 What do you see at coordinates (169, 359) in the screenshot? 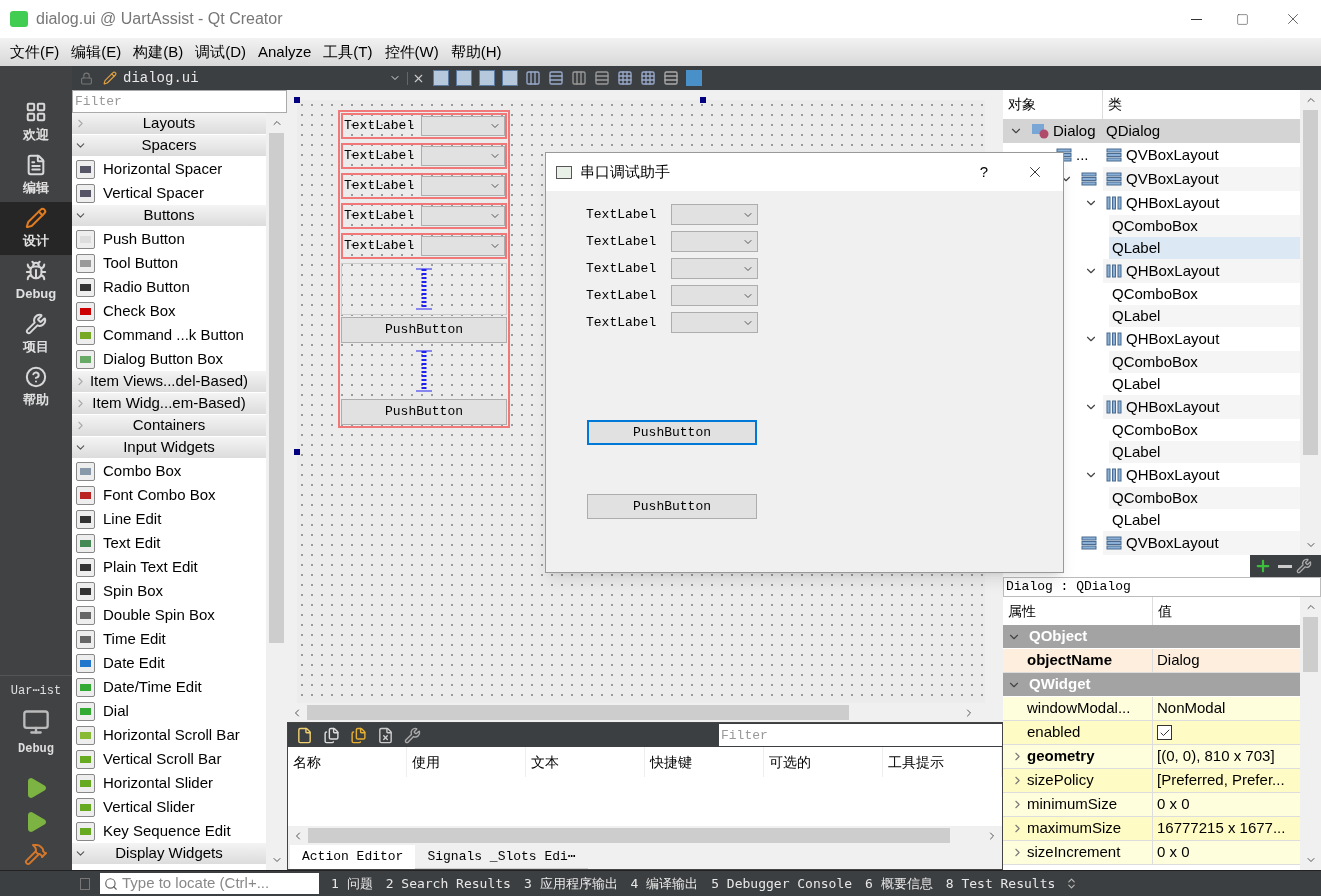
I see `widget-item: Dialog Button Box` at bounding box center [169, 359].